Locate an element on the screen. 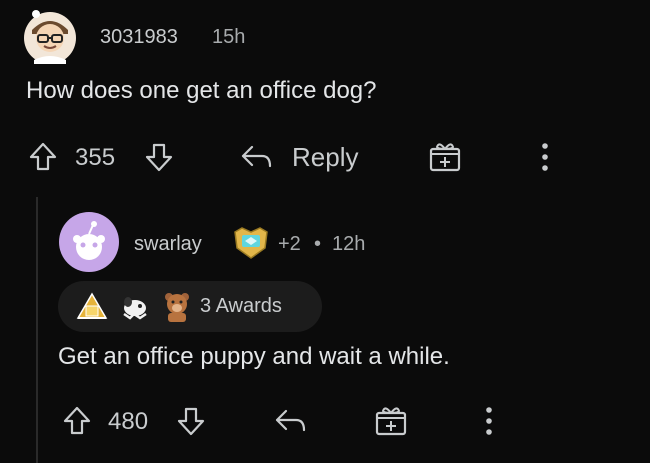 The image size is (650, 463). child-more-options-icon is located at coordinates (489, 421).